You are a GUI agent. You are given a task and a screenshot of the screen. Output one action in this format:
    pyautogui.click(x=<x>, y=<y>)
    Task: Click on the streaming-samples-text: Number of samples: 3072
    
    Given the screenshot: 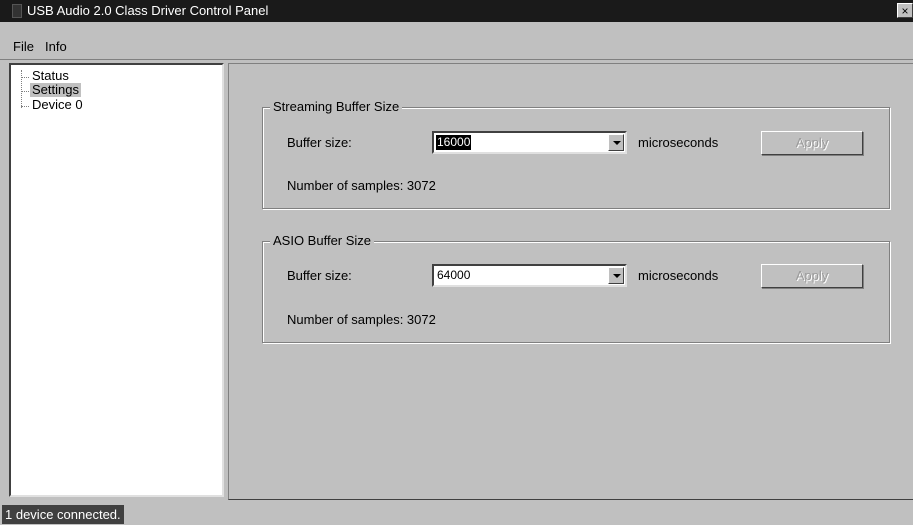 What is the action you would take?
    pyautogui.click(x=361, y=185)
    